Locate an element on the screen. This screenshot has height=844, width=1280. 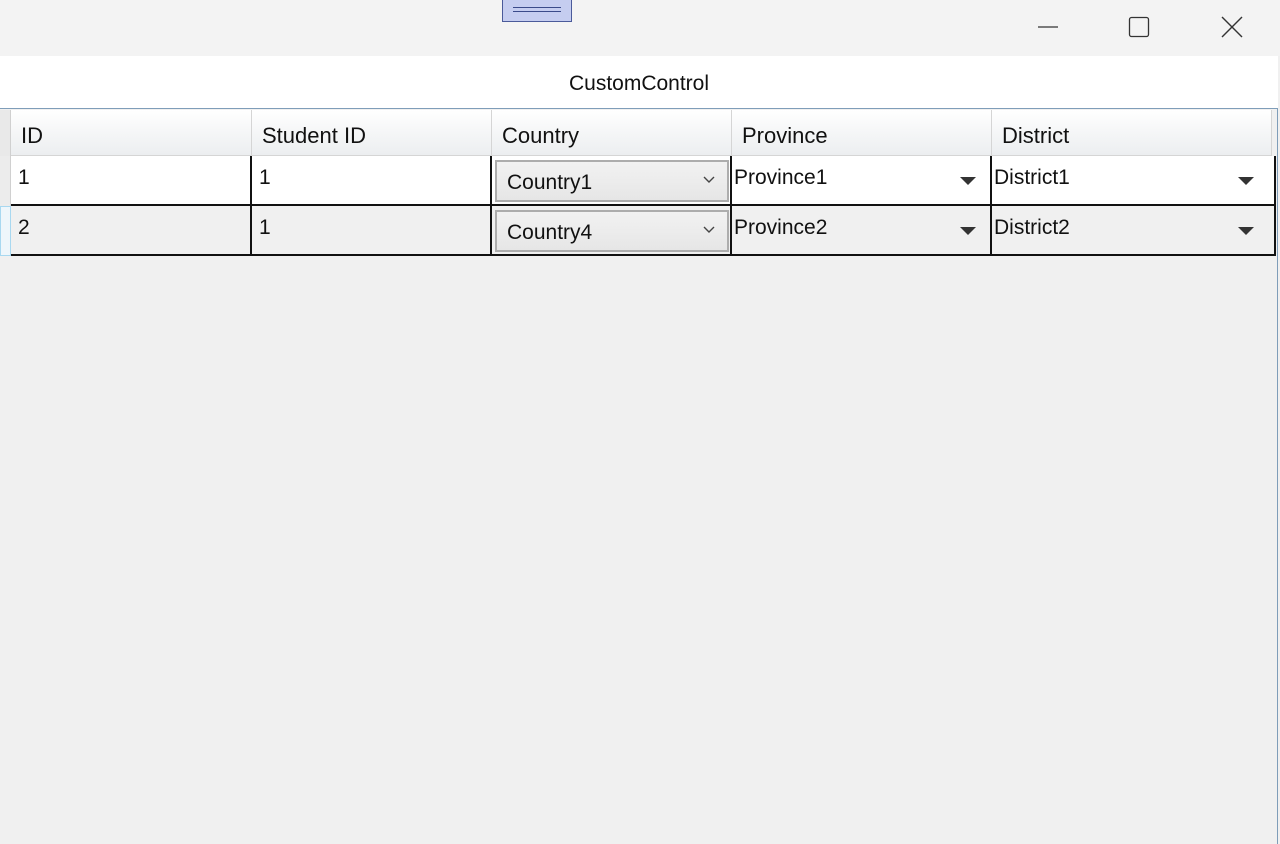
column-header-id: ID is located at coordinates (131, 133).